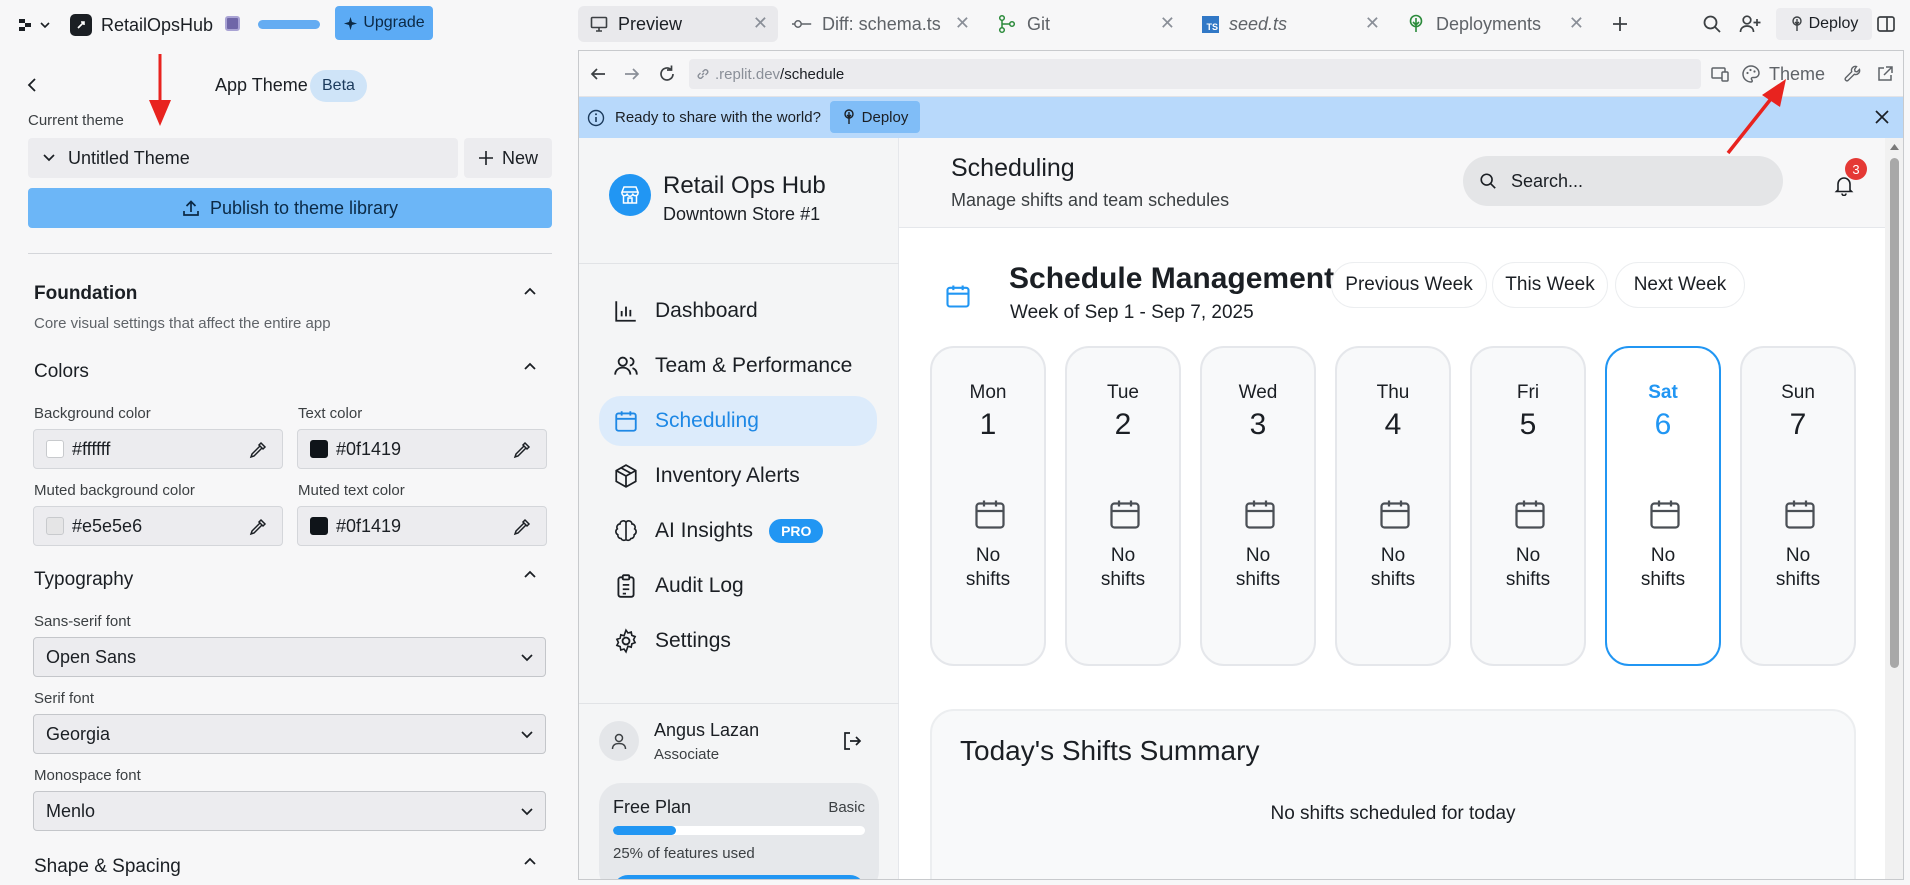 The image size is (1910, 885). I want to click on plan-tier: Basic, so click(846, 807).